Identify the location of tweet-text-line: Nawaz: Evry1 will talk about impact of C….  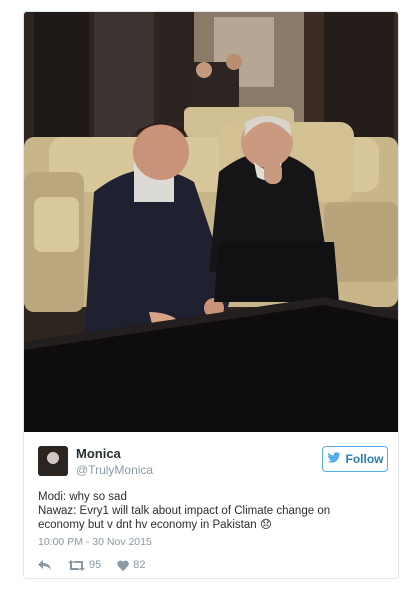
(184, 511).